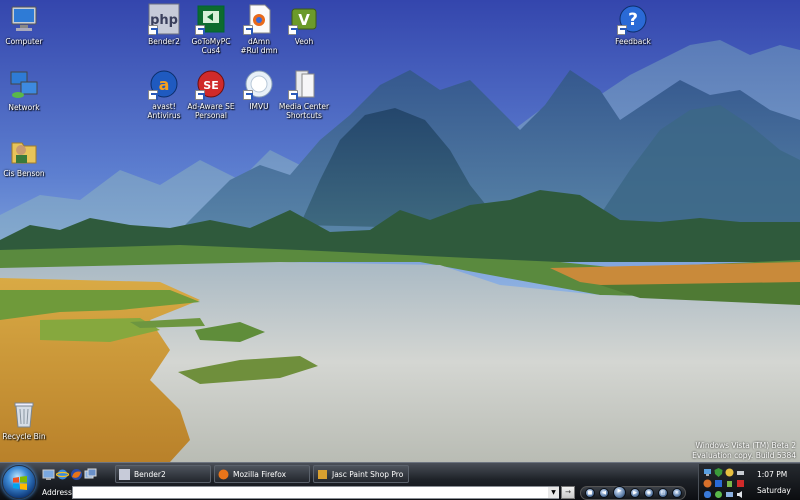 This screenshot has height=500, width=800. What do you see at coordinates (568, 492) in the screenshot?
I see `address-go-button: →` at bounding box center [568, 492].